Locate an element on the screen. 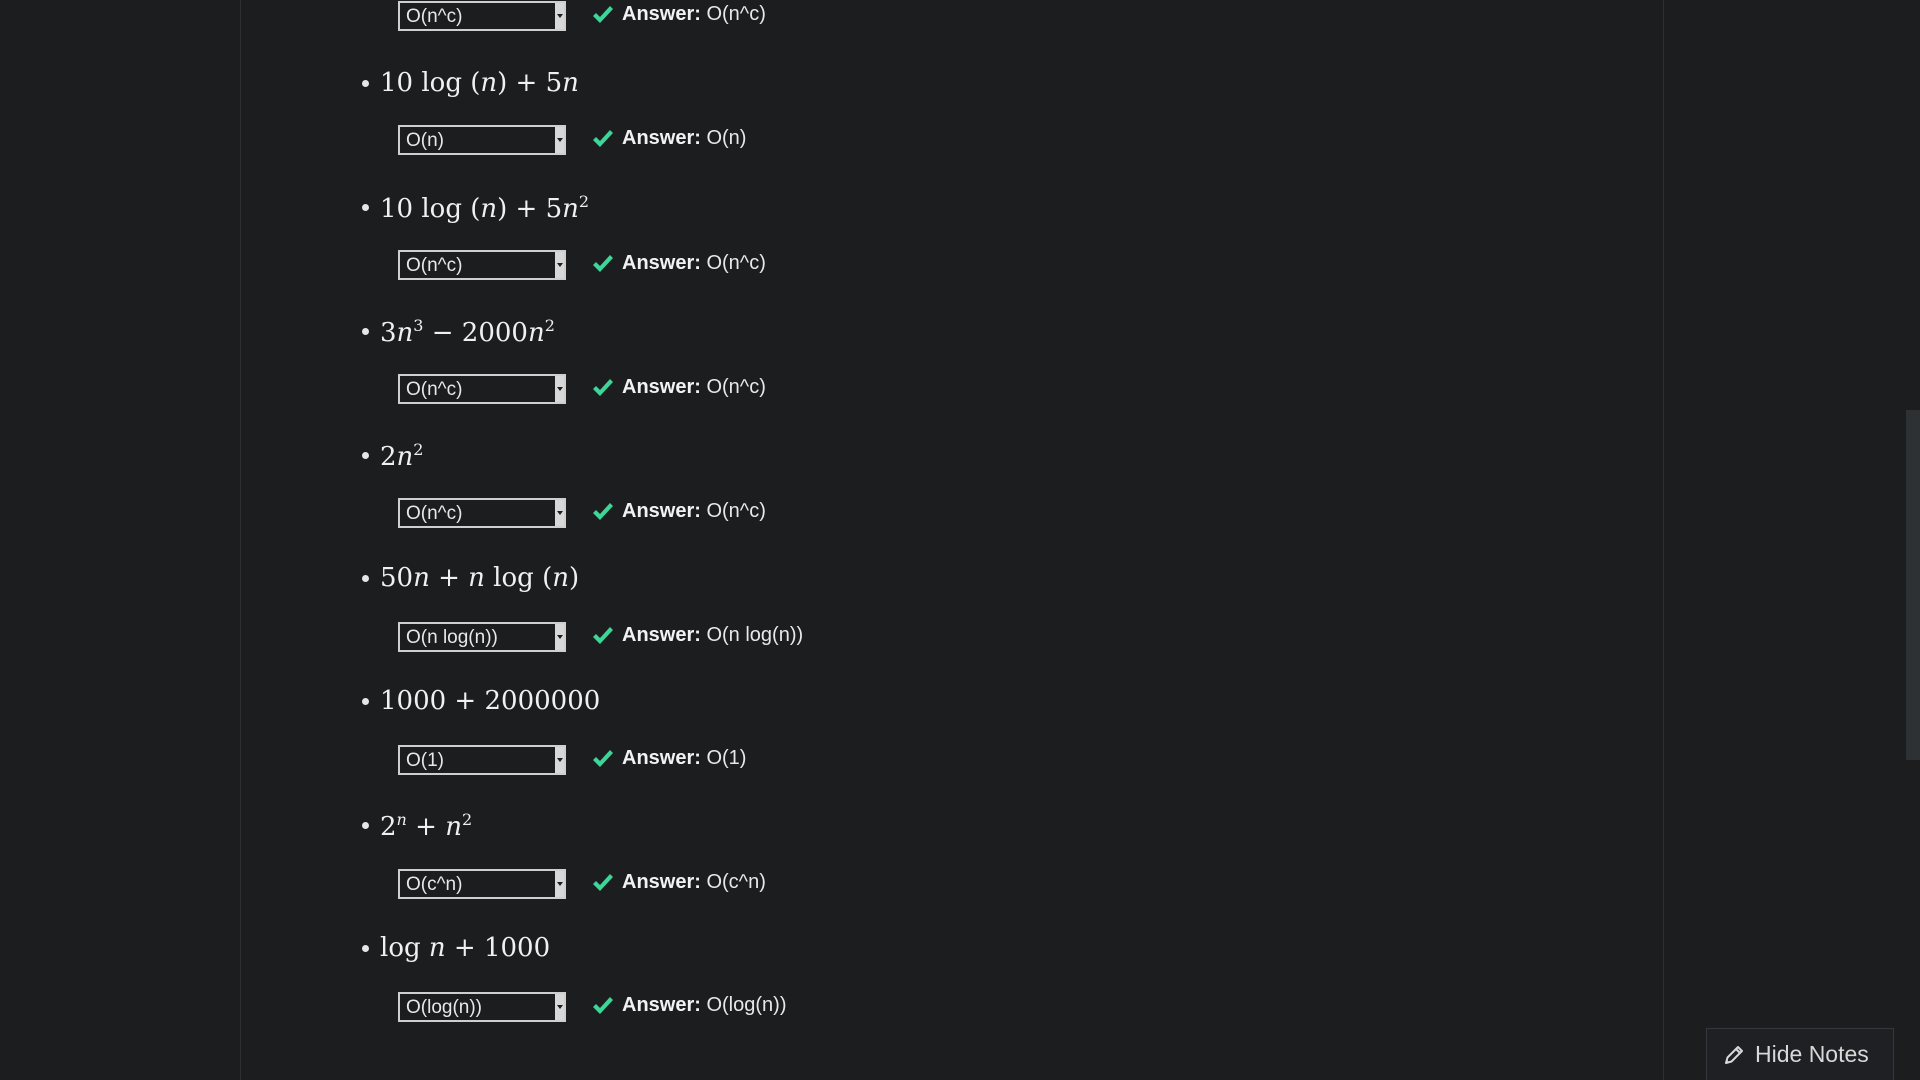  answer-text: Answer: O(n) is located at coordinates (684, 138).